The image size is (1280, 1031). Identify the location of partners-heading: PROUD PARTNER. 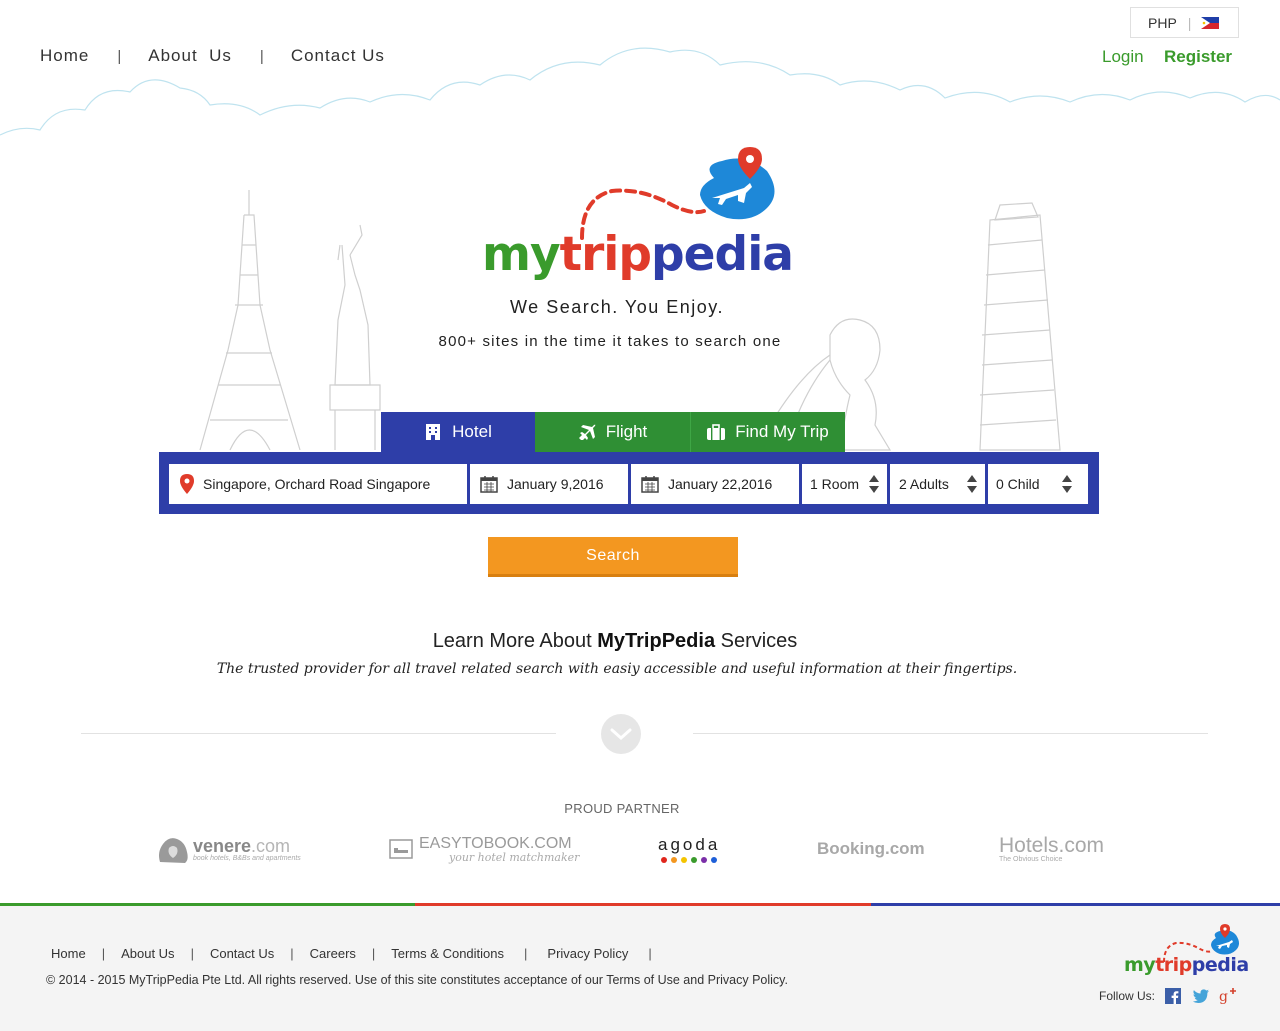
(622, 808).